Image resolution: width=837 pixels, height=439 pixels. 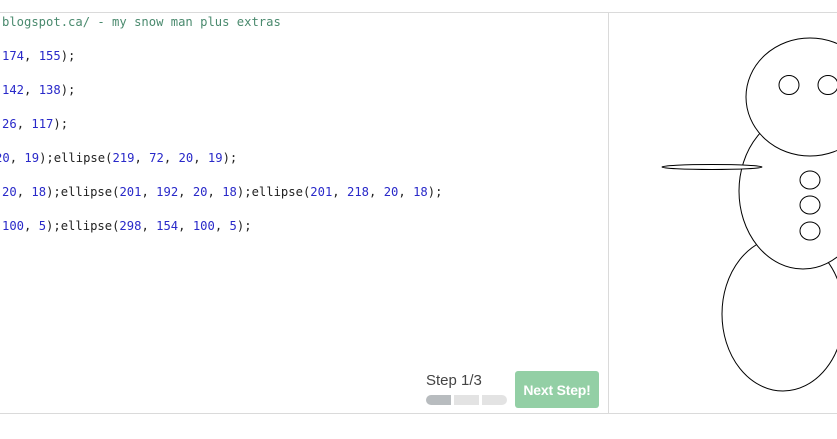 I want to click on code-number-token: 155, so click(x=49, y=56).